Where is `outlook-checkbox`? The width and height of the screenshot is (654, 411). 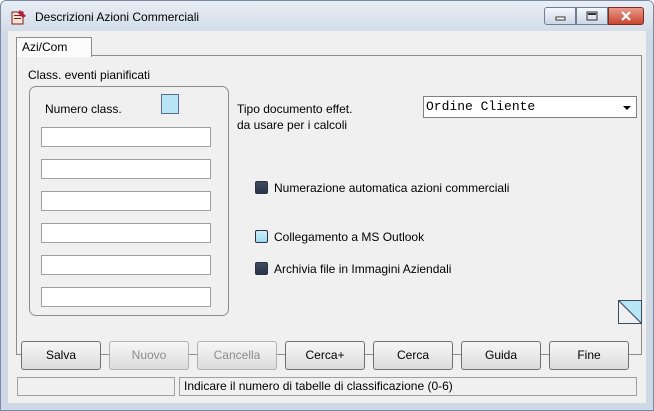
outlook-checkbox is located at coordinates (261, 236).